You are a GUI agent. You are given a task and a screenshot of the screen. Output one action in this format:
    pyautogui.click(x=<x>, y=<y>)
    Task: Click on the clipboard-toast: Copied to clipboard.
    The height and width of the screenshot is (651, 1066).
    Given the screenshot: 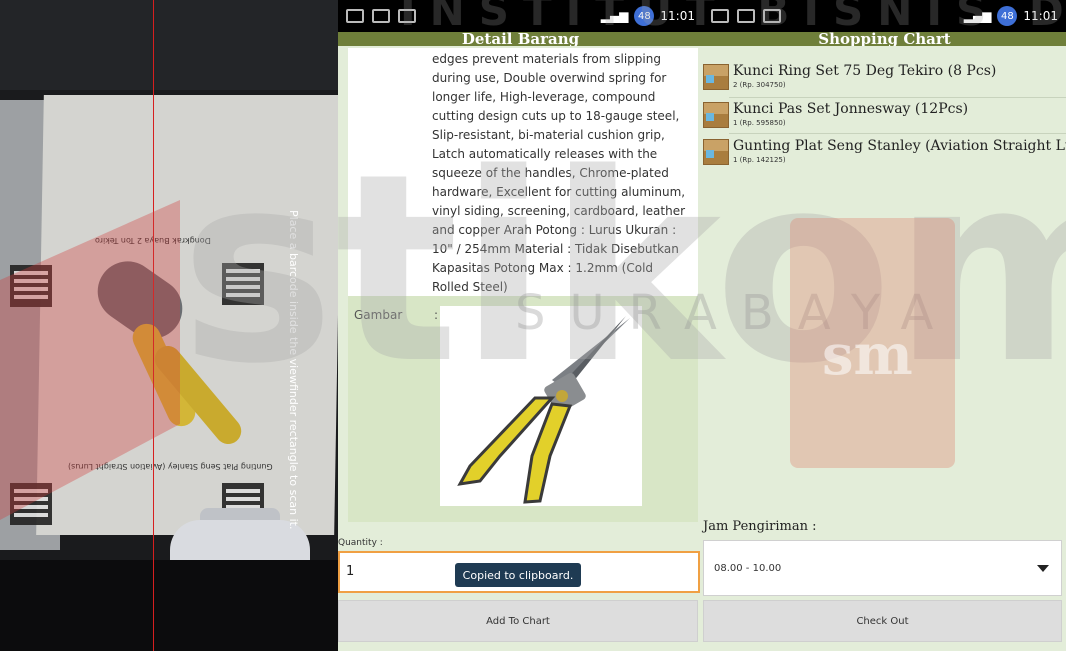 What is the action you would take?
    pyautogui.click(x=518, y=575)
    